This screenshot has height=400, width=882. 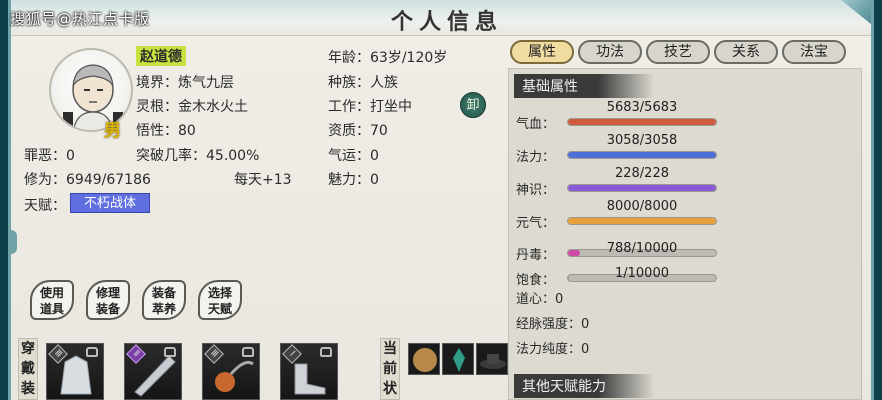 I want to click on realm-value: 炼气九层, so click(x=206, y=83).